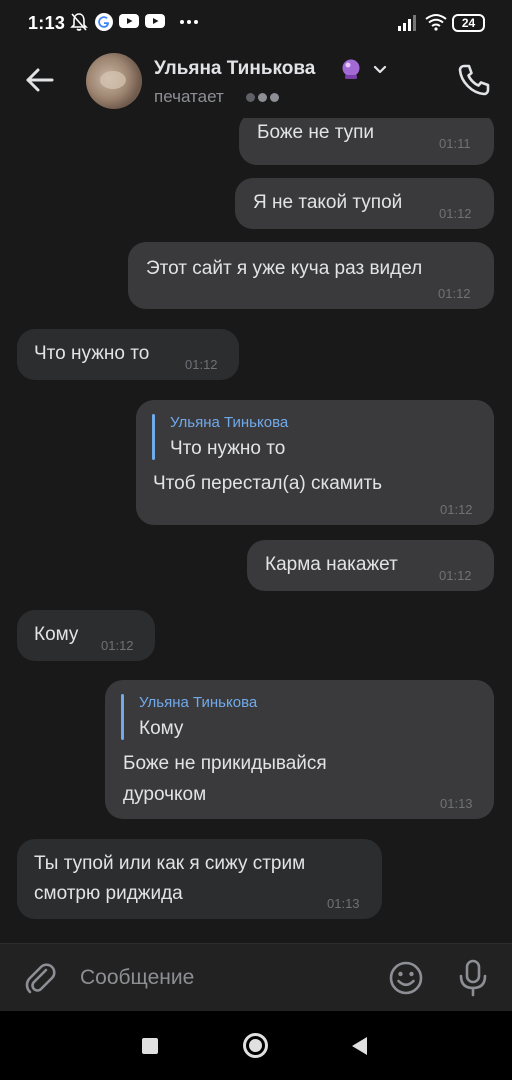  I want to click on typing-status: печатает, so click(189, 96).